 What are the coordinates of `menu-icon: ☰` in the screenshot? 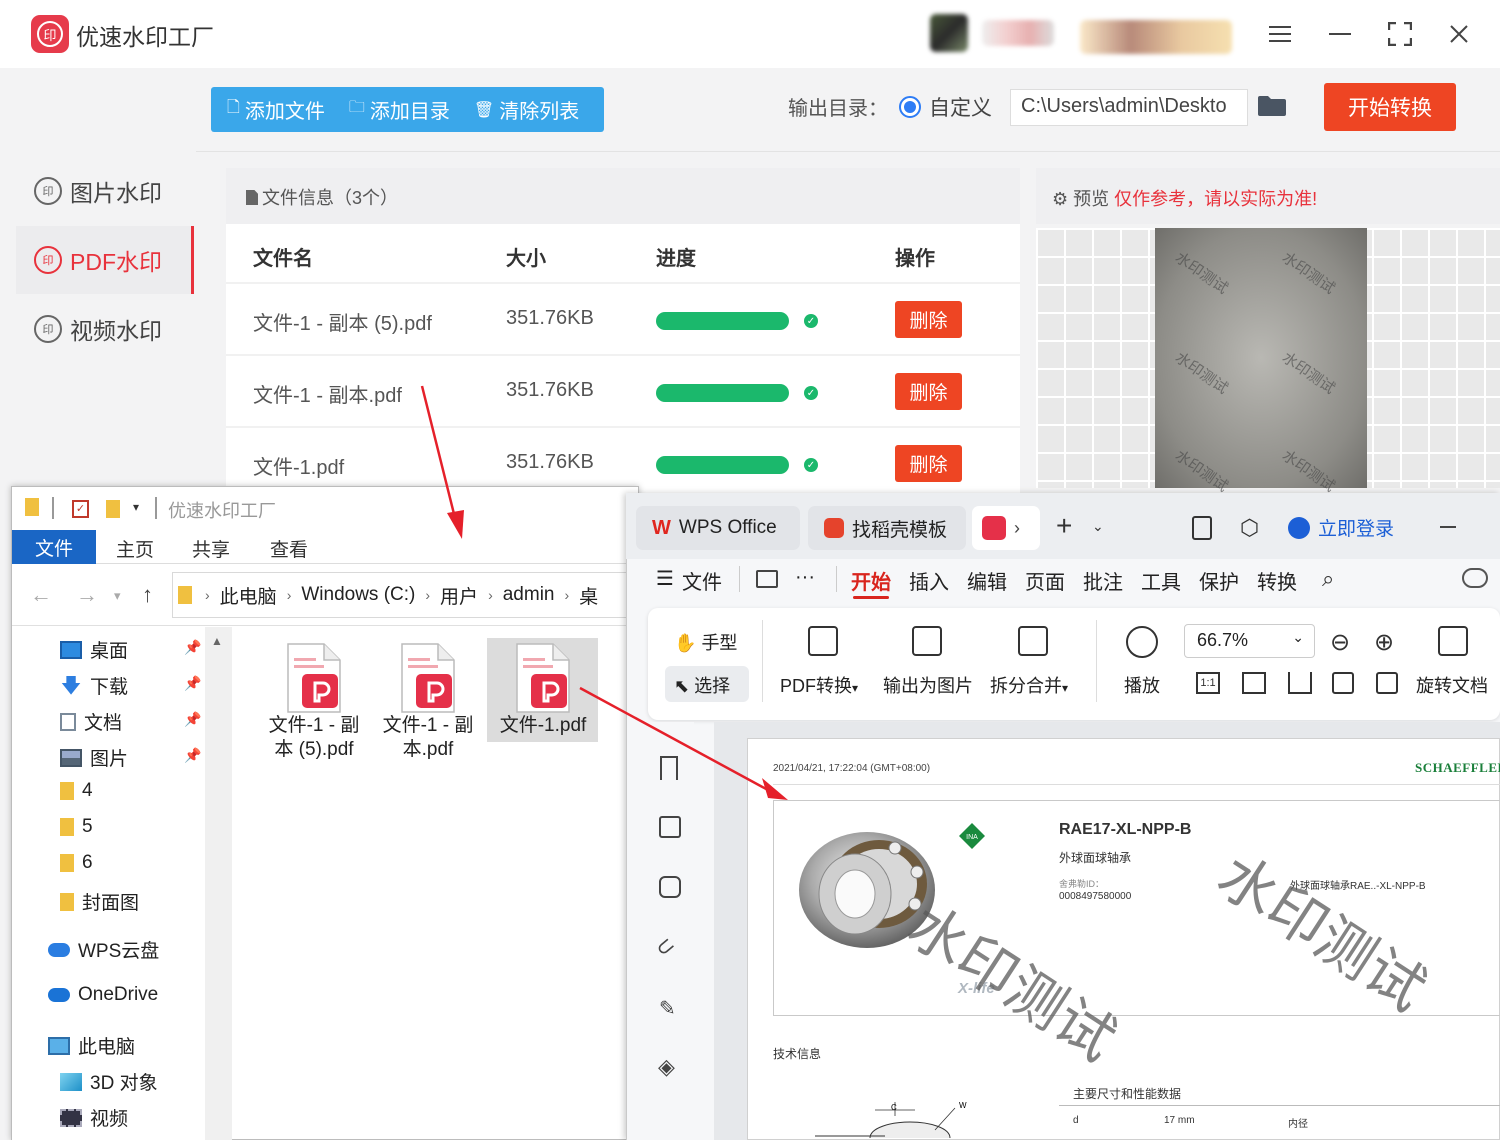 It's located at (665, 578).